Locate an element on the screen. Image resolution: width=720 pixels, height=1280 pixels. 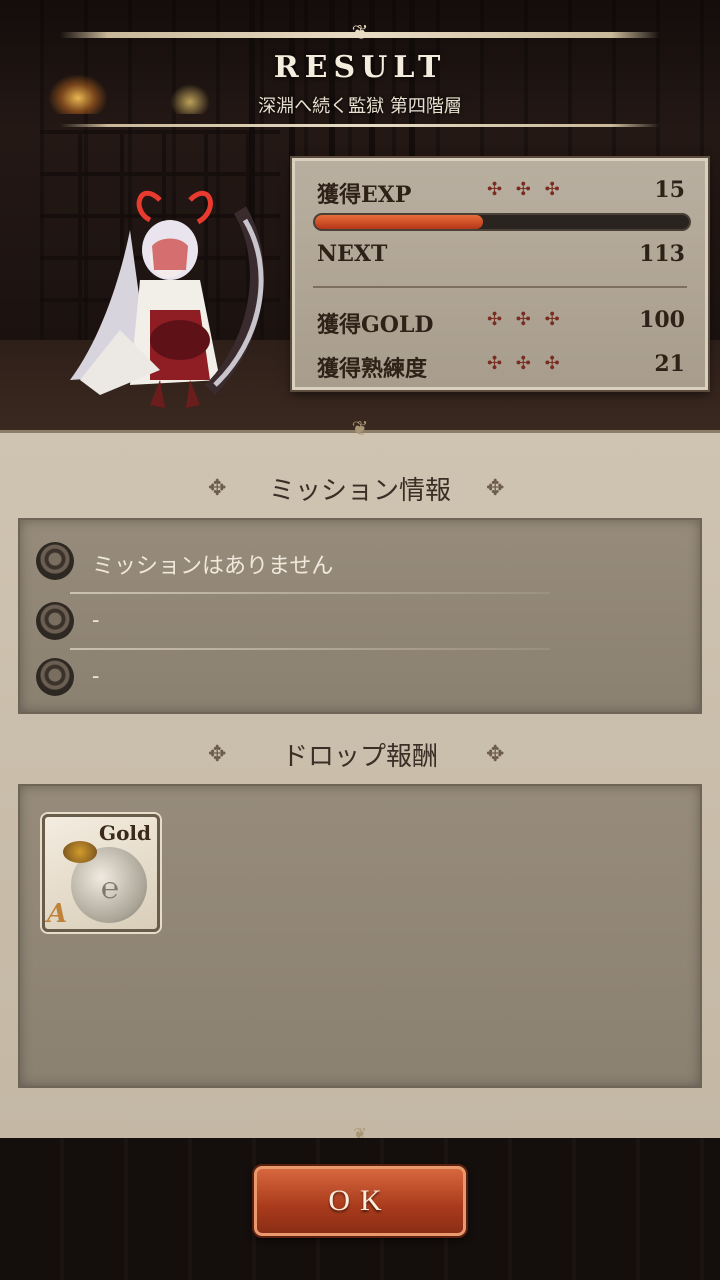
gold-value: 100 is located at coordinates (662, 320).